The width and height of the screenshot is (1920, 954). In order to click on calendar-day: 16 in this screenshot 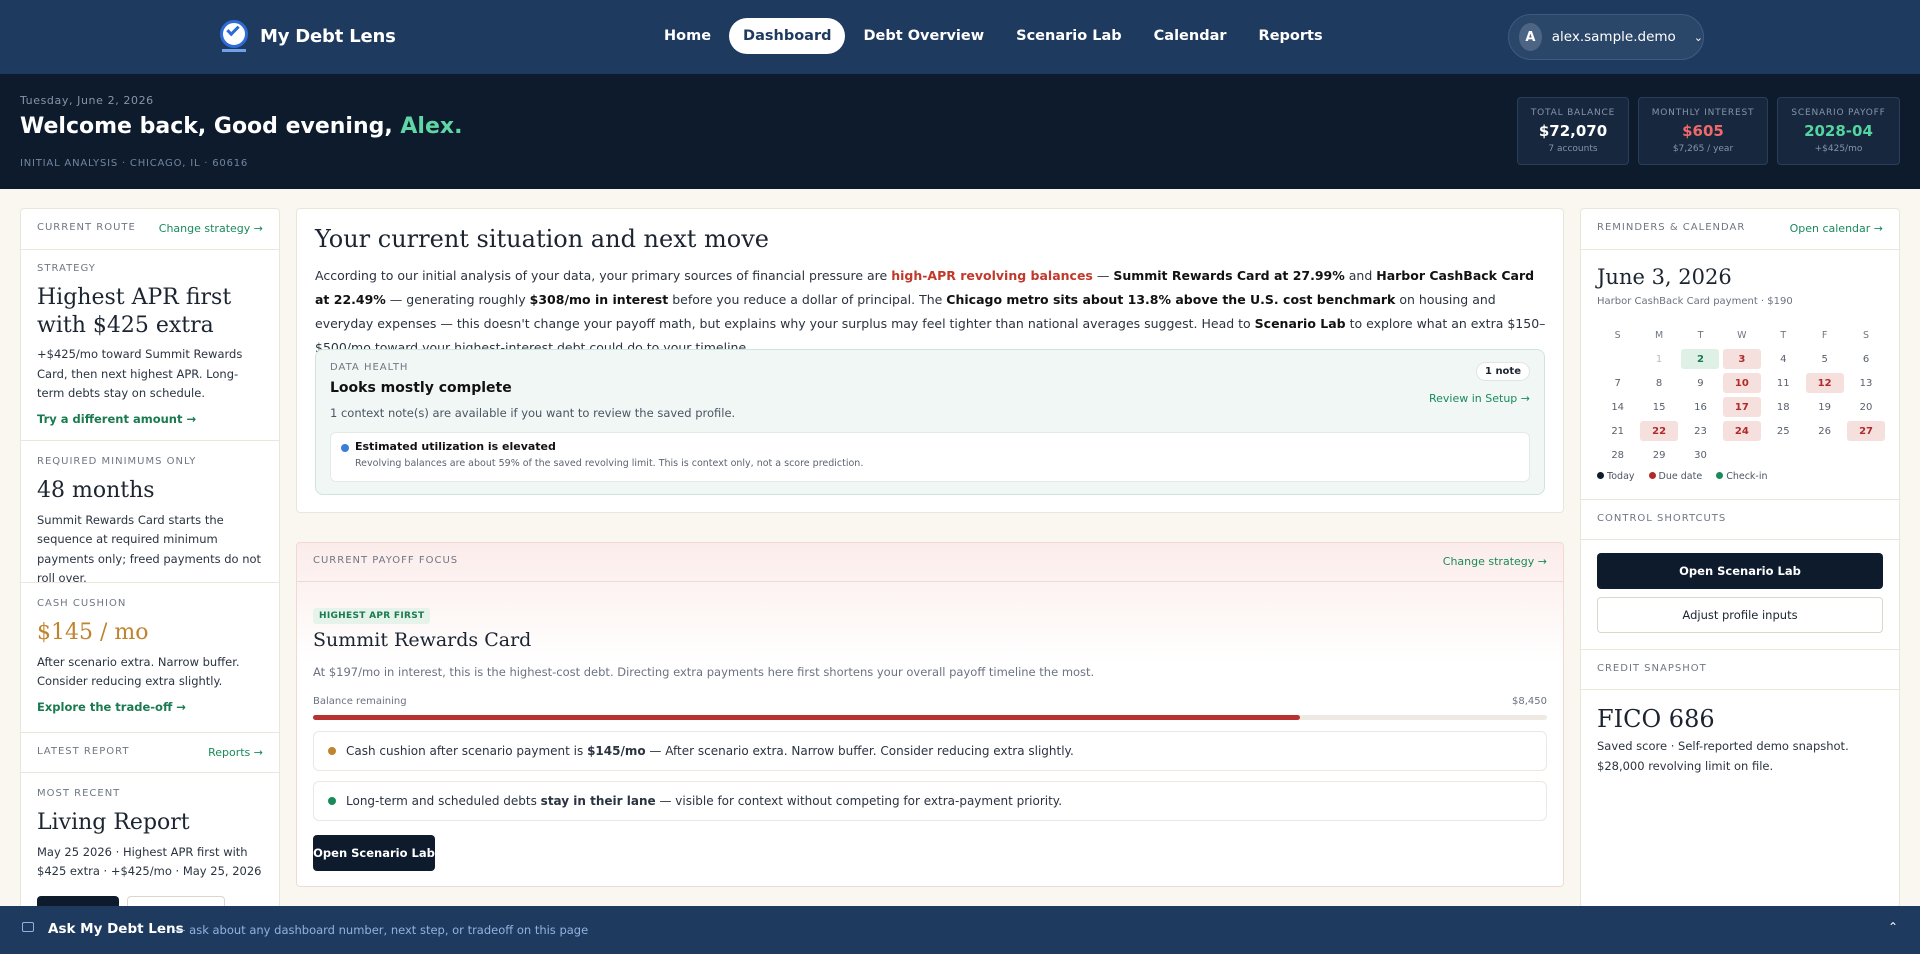, I will do `click(1700, 407)`.